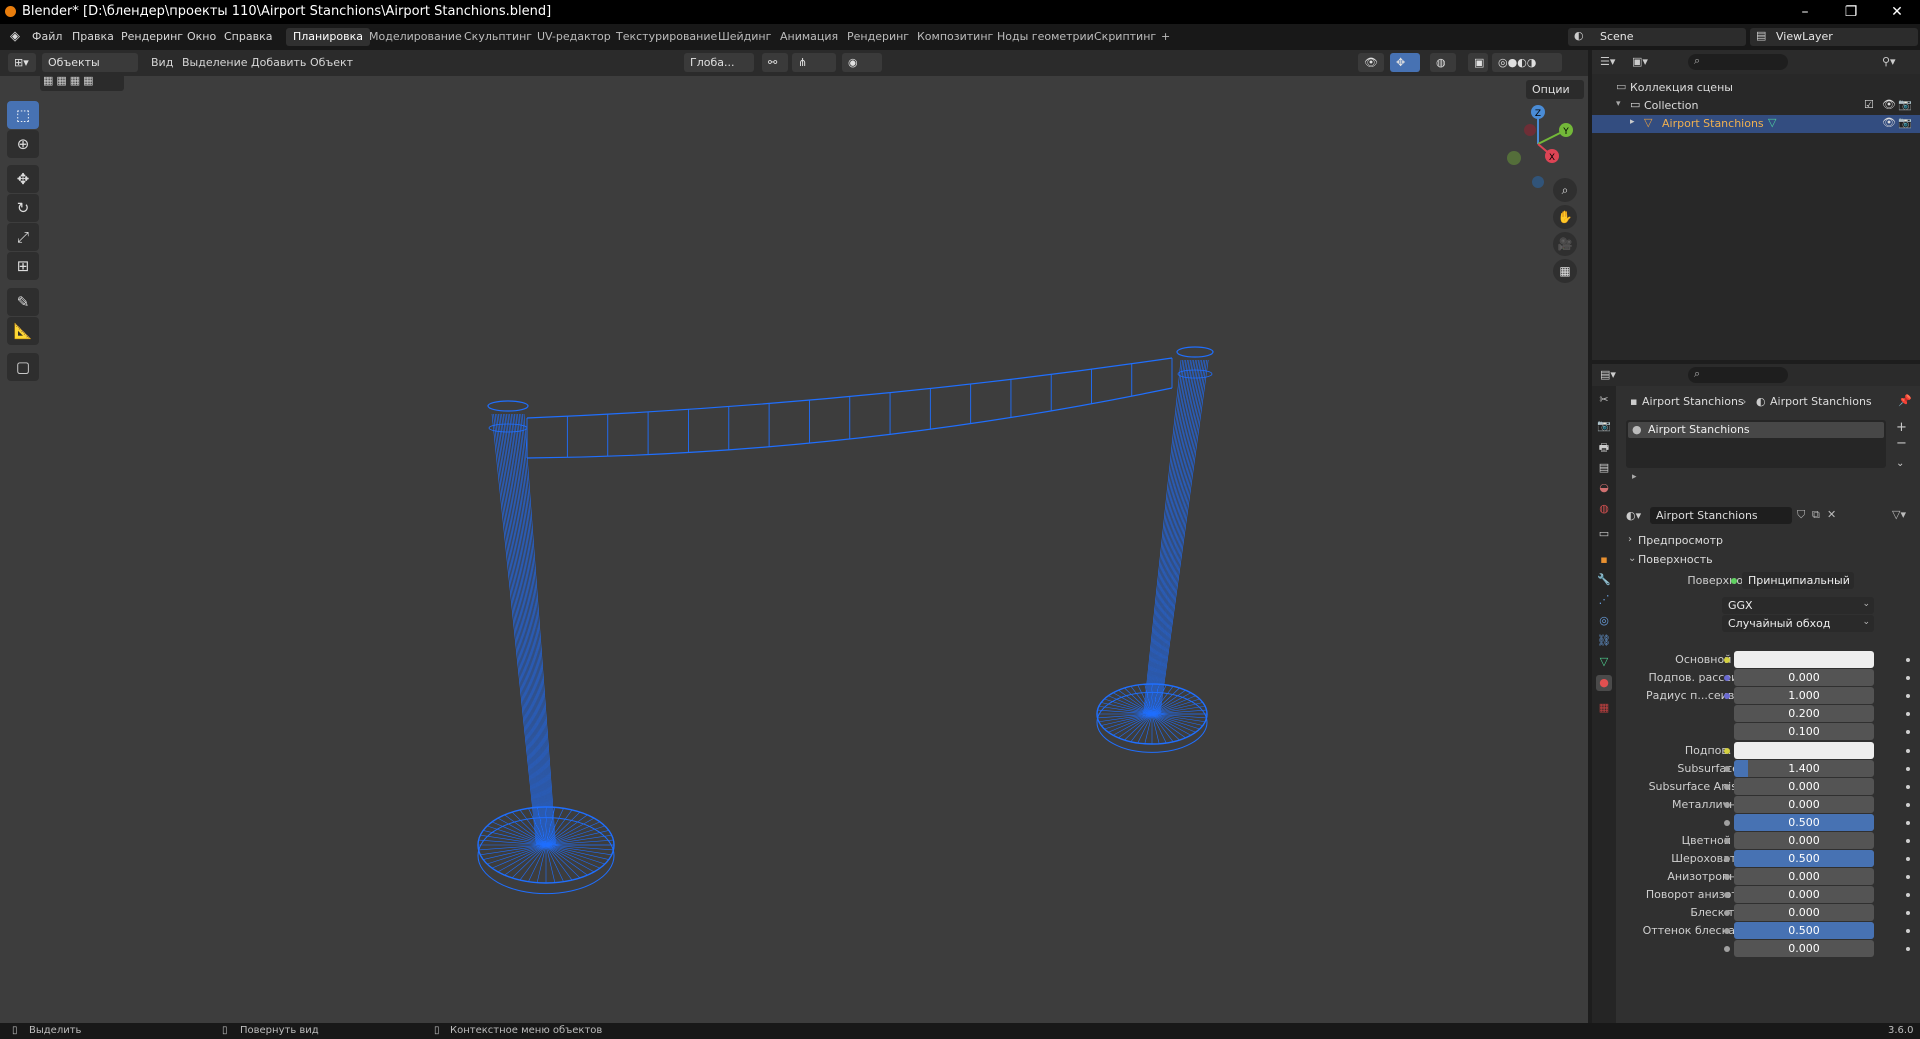  What do you see at coordinates (1632, 122) in the screenshot?
I see `expand-chevron-icon: ▸` at bounding box center [1632, 122].